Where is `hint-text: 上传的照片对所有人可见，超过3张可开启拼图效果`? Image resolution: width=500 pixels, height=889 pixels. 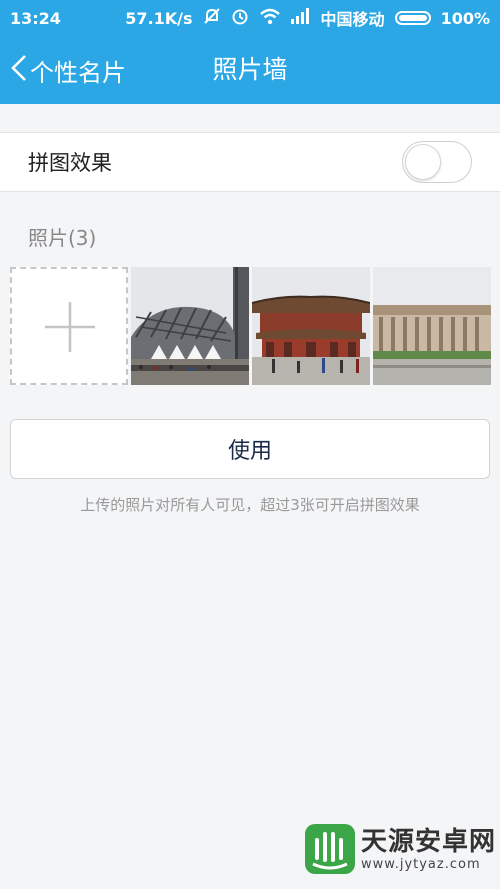
hint-text: 上传的照片对所有人可见，超过3张可开启拼图效果 is located at coordinates (250, 505).